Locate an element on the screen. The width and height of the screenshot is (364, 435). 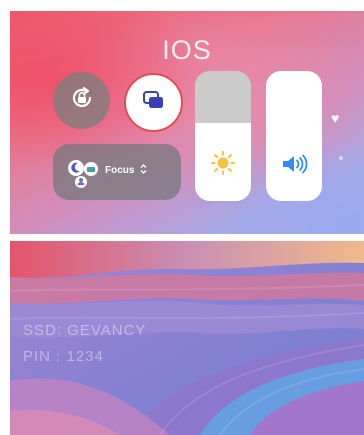
page-dot is located at coordinates (341, 158).